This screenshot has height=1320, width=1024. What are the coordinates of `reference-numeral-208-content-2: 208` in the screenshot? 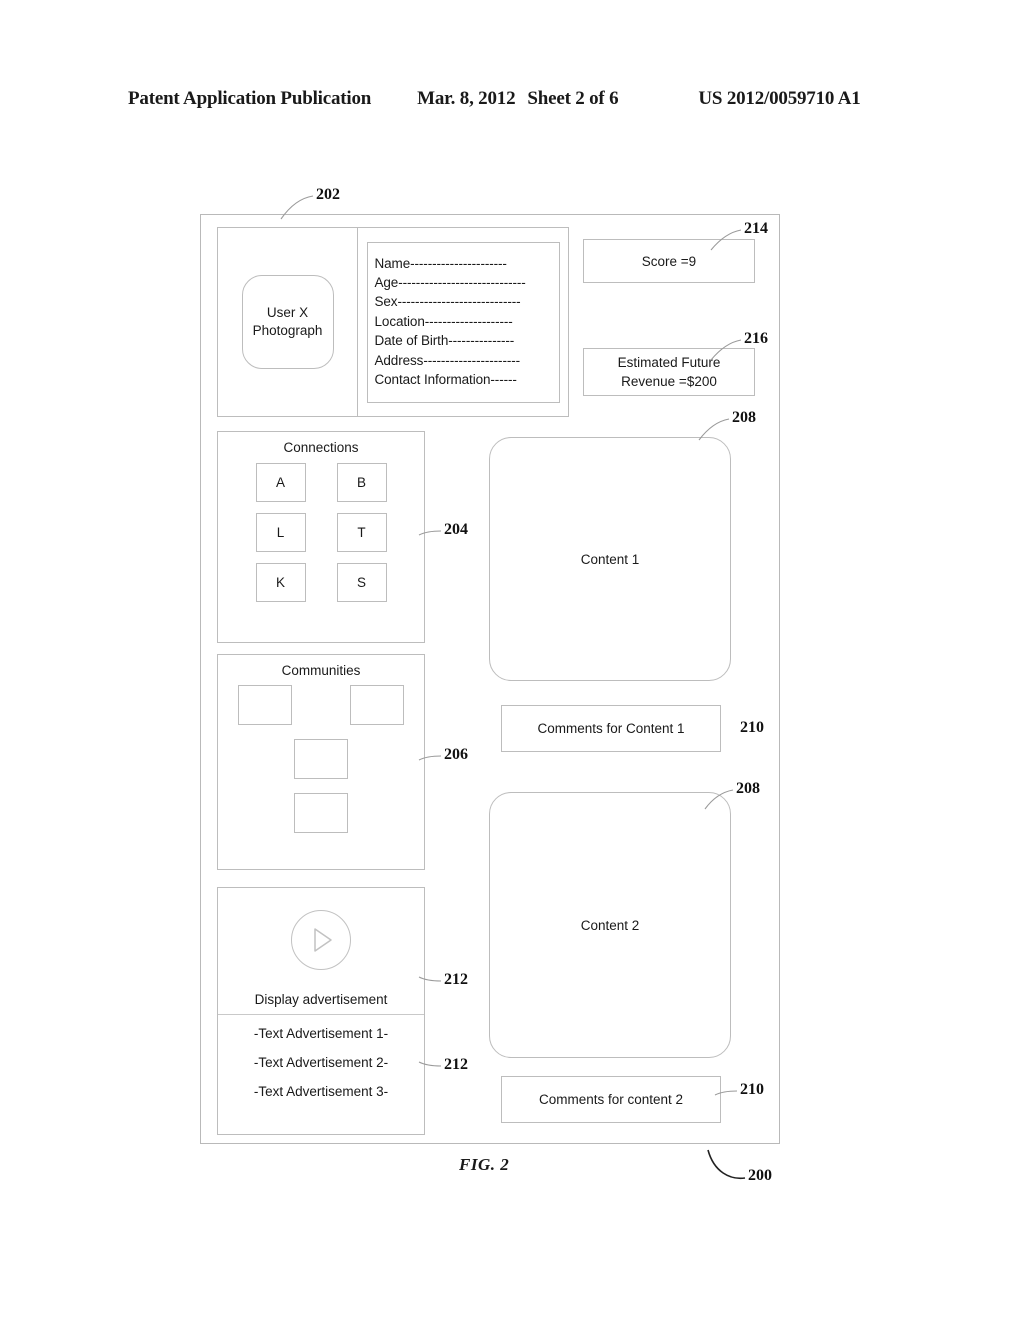 It's located at (748, 788).